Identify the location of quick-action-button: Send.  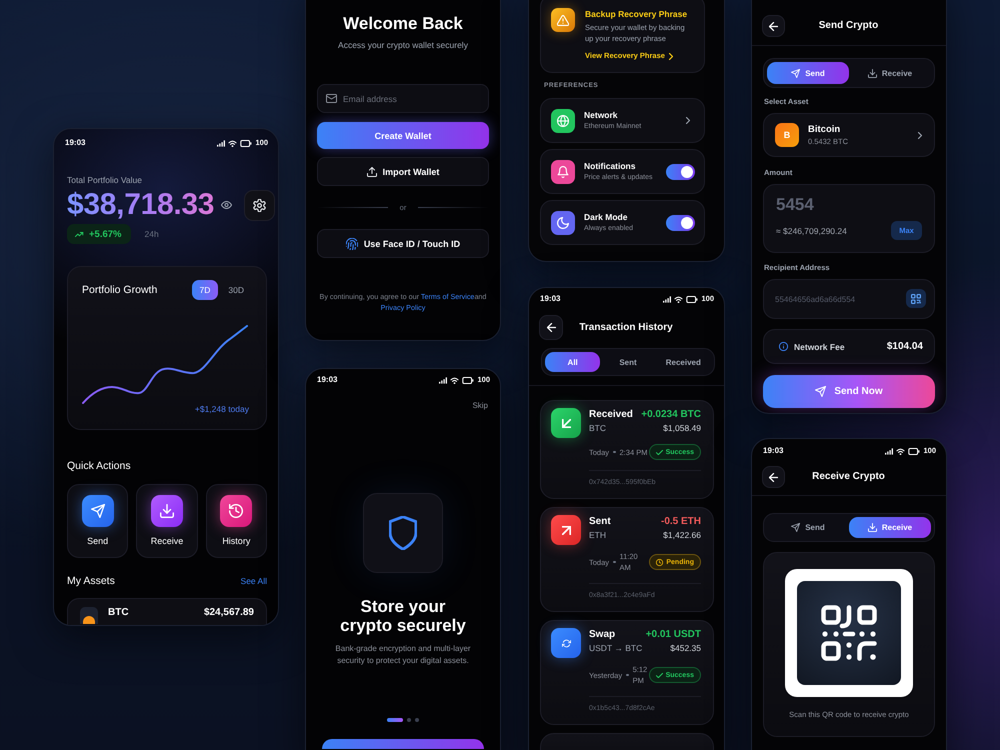
(97, 521).